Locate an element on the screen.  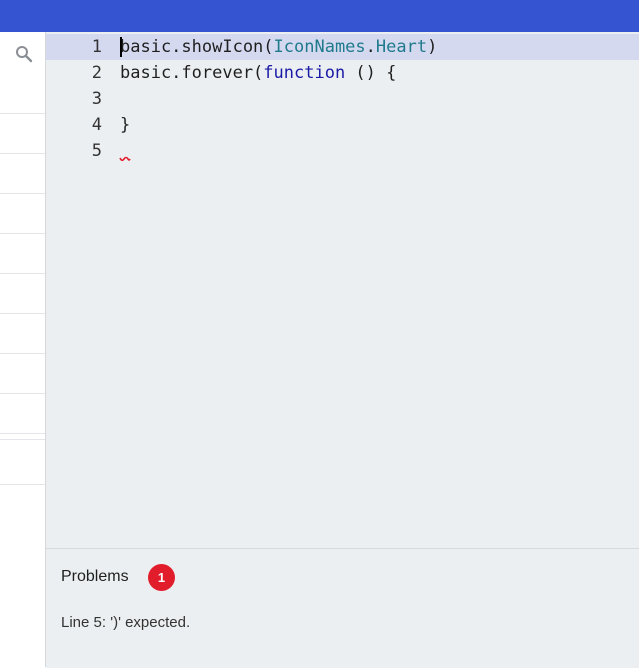
problems-count-badge: 1 is located at coordinates (161, 577).